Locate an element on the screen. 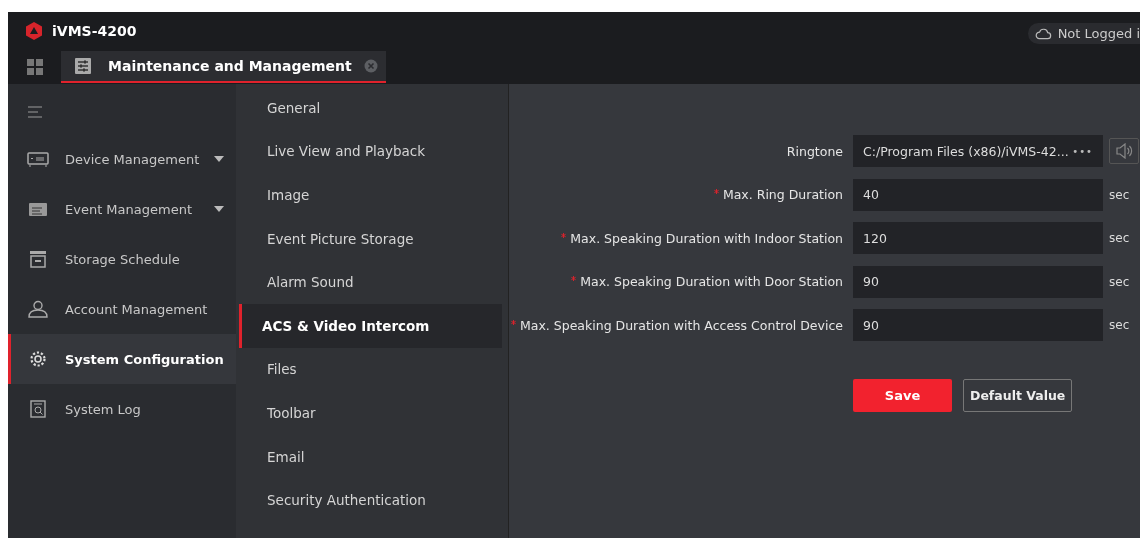 The width and height of the screenshot is (1140, 538). sidebar-item: System Configuration is located at coordinates (122, 359).